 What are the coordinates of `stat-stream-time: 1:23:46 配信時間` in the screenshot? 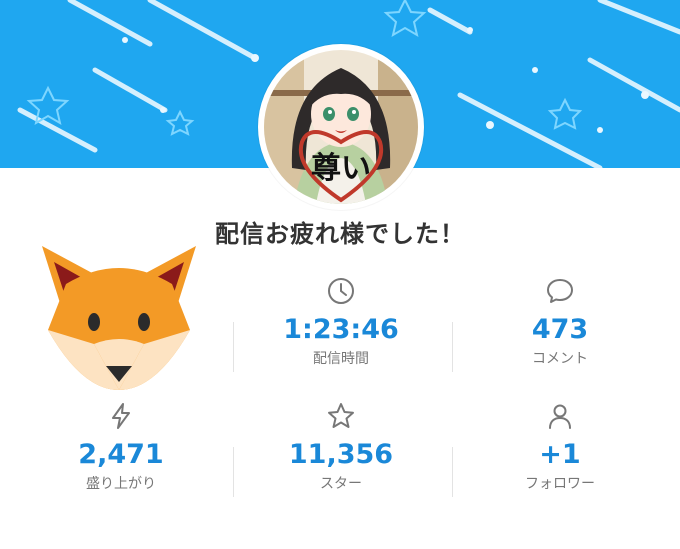 It's located at (341, 321).